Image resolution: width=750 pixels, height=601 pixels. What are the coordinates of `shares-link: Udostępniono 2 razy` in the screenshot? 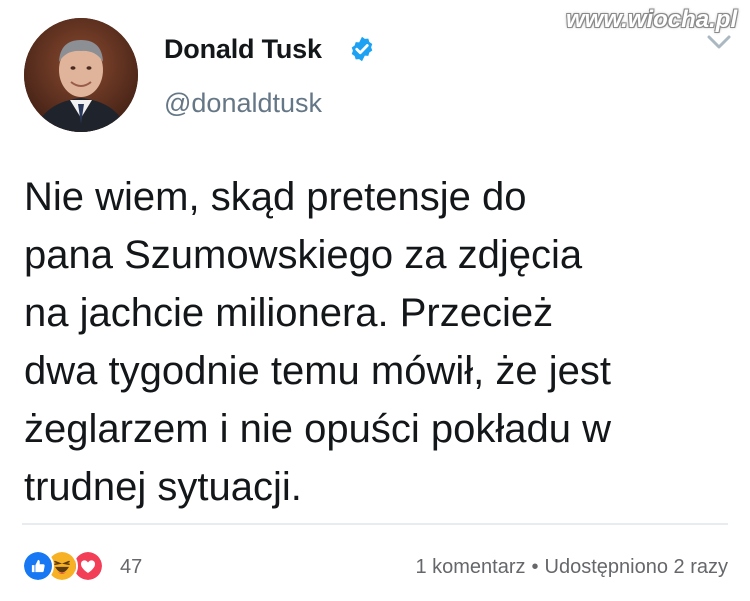 It's located at (636, 567).